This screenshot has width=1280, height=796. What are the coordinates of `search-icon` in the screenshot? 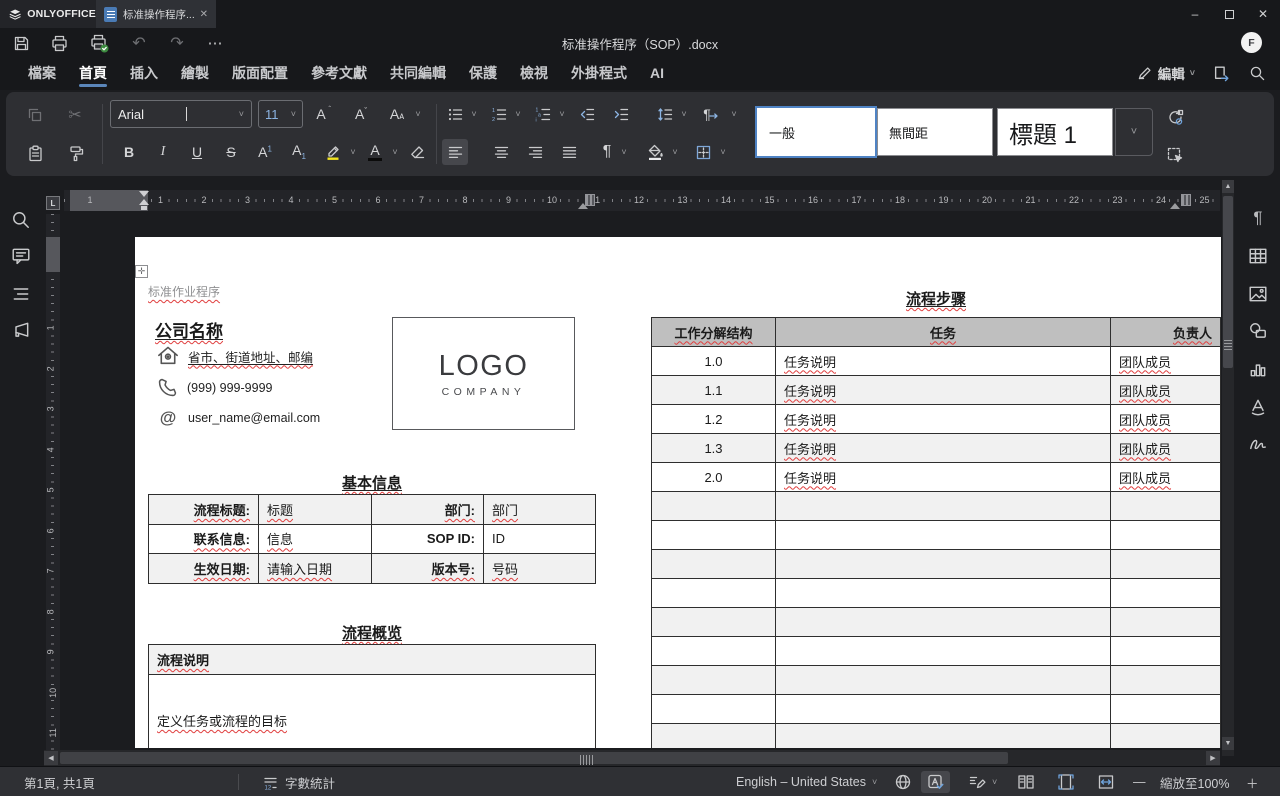 It's located at (1257, 73).